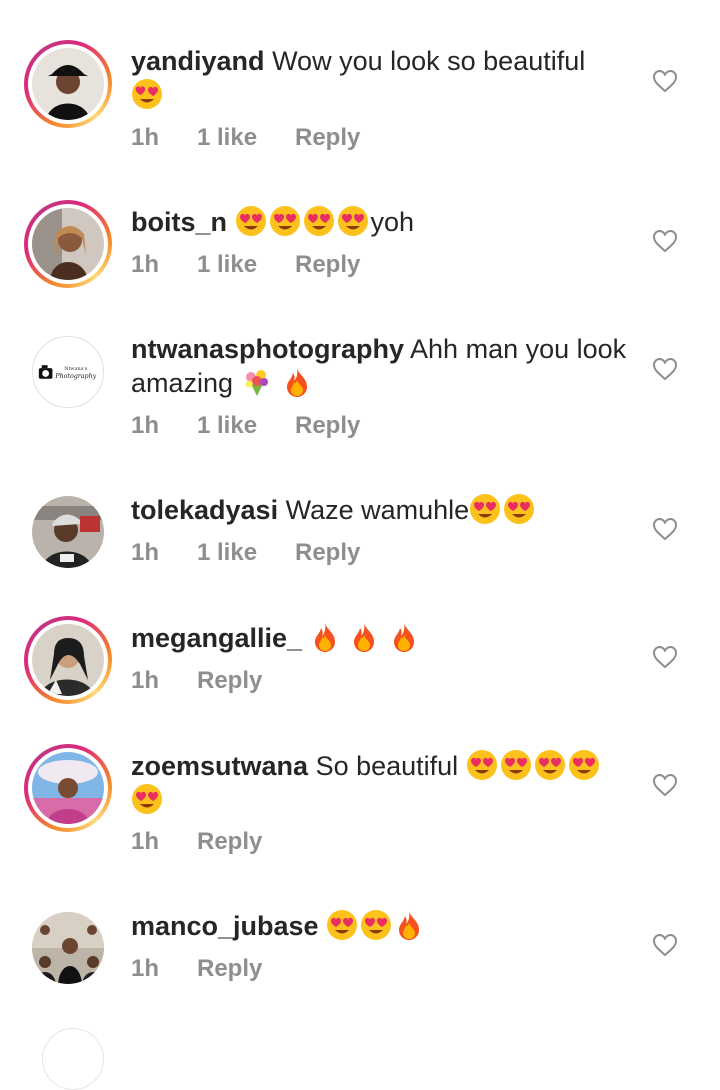 The image size is (720, 1090). Describe the element at coordinates (381, 638) in the screenshot. I see `comment-body: megangallie_` at that location.